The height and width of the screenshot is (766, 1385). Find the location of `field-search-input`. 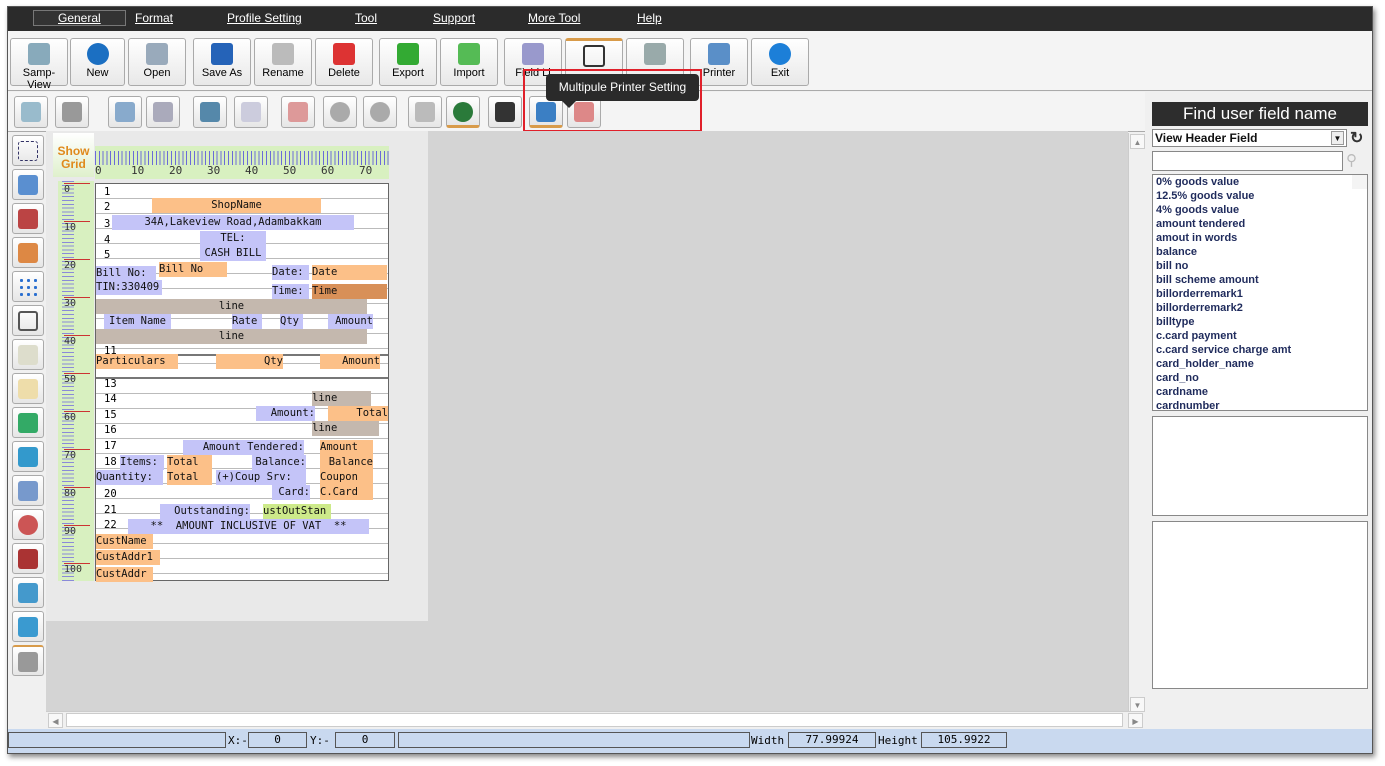

field-search-input is located at coordinates (1247, 161).